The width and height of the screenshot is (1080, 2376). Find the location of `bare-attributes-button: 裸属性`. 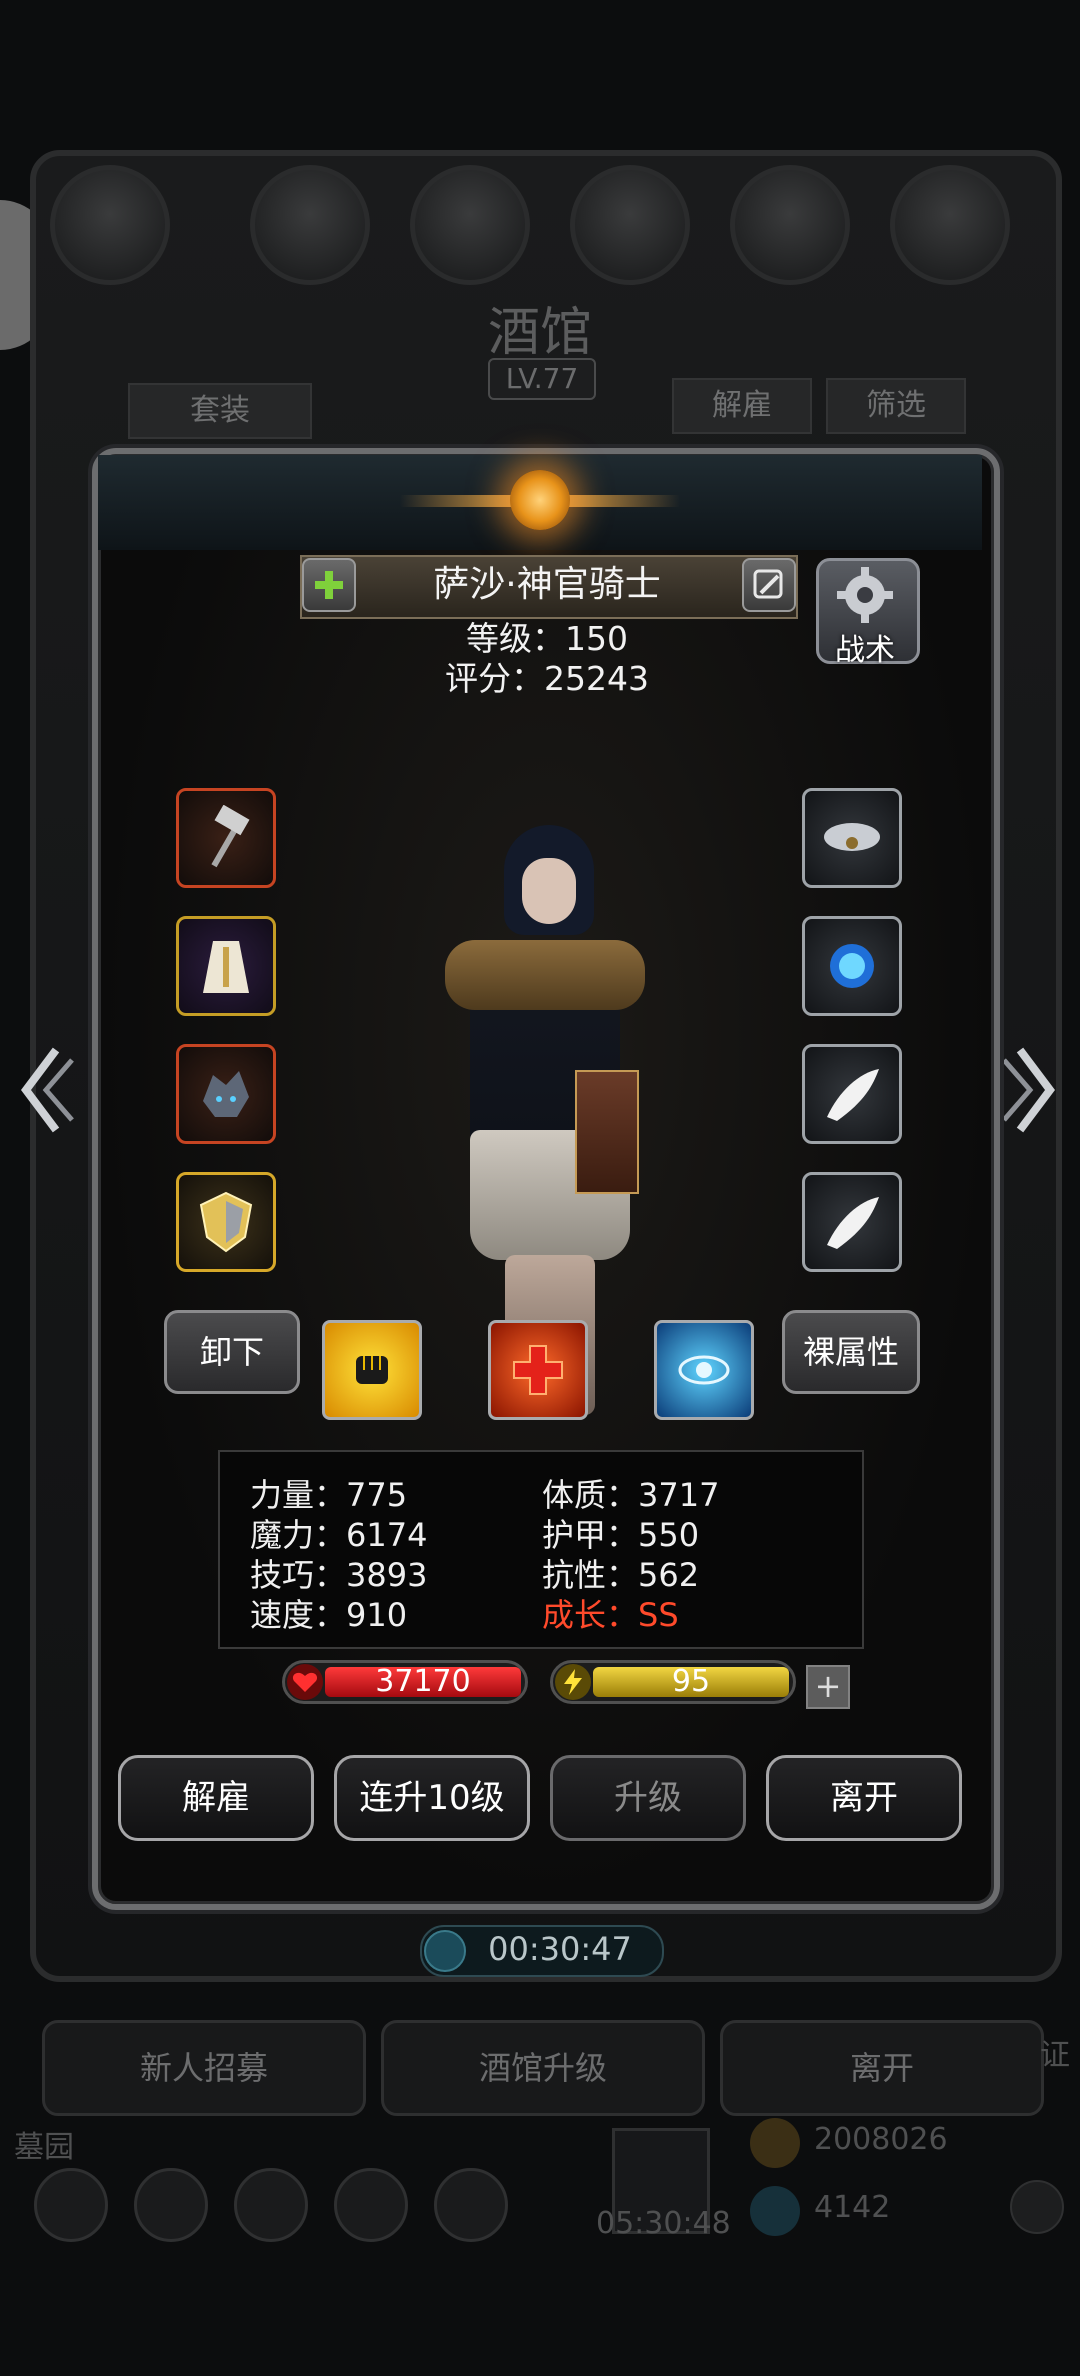

bare-attributes-button: 裸属性 is located at coordinates (851, 1352).